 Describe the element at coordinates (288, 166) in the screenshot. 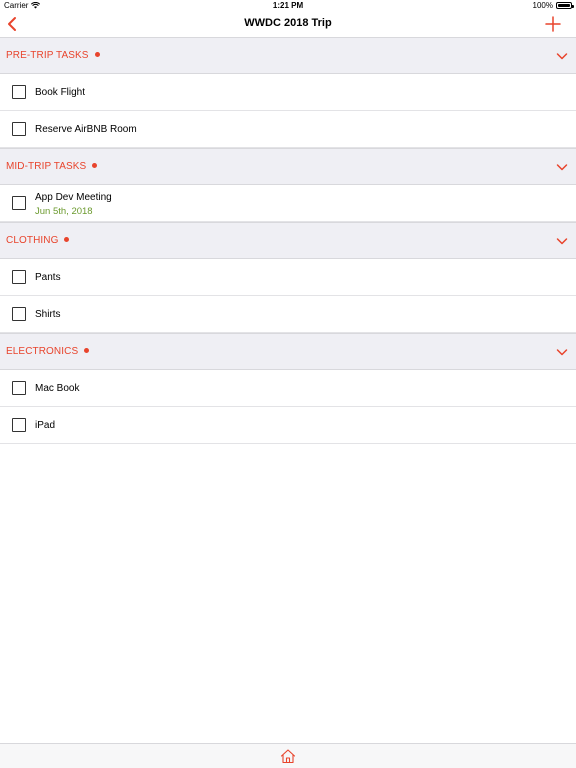

I see `section-header-mid-trip: MID-TRIP TASKS` at that location.